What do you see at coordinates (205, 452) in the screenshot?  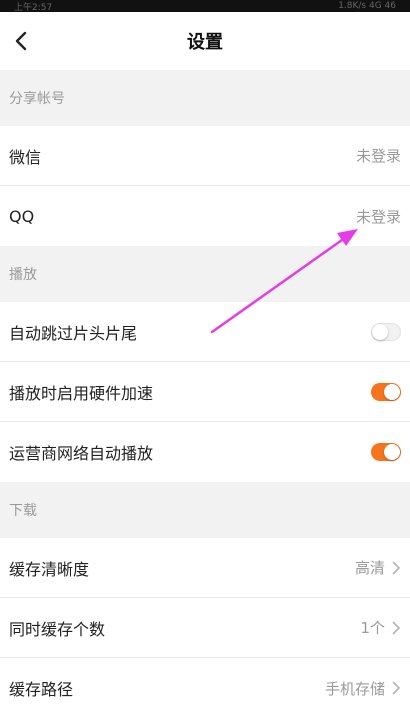 I see `row-carrier-autoplay: 运营商网络自动播放` at bounding box center [205, 452].